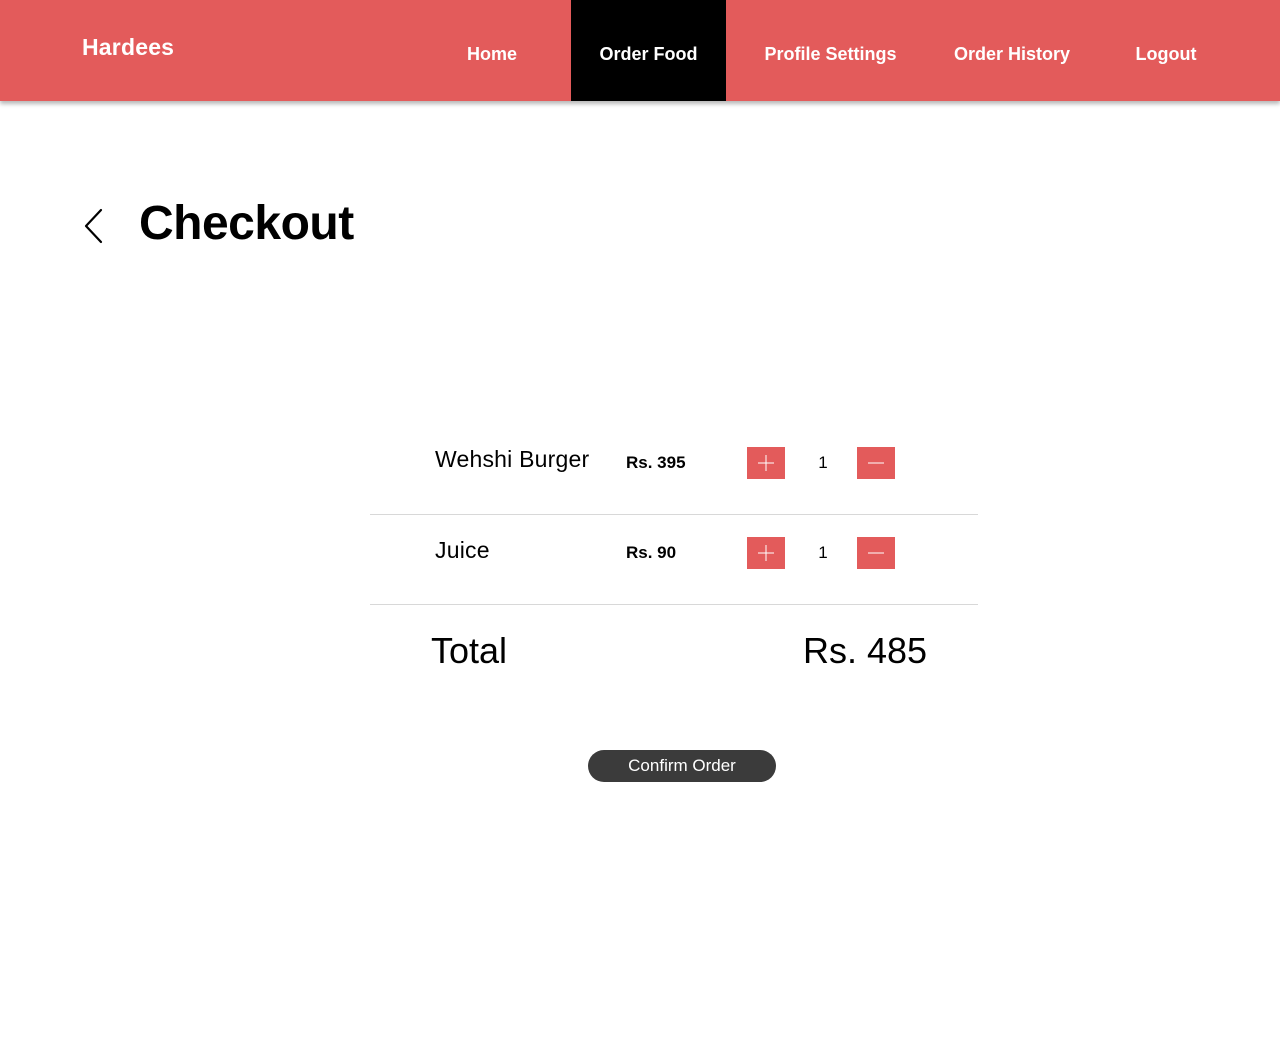  What do you see at coordinates (648, 50) in the screenshot?
I see `nav-item-order-food: Order Food` at bounding box center [648, 50].